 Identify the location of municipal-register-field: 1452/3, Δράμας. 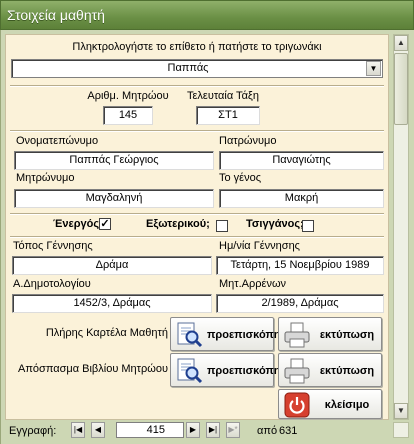
(112, 303).